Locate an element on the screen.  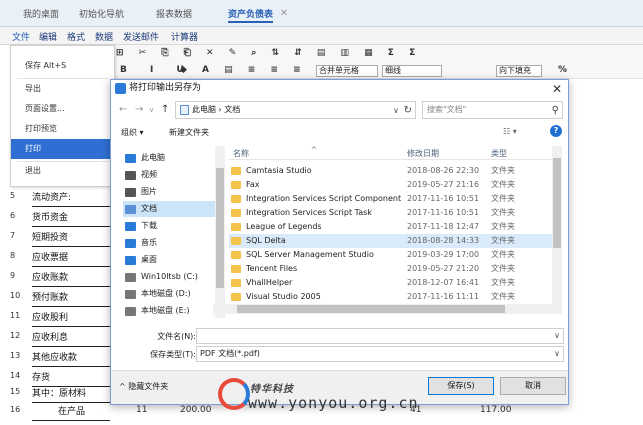
fill-select: 向下填充 is located at coordinates (519, 71).